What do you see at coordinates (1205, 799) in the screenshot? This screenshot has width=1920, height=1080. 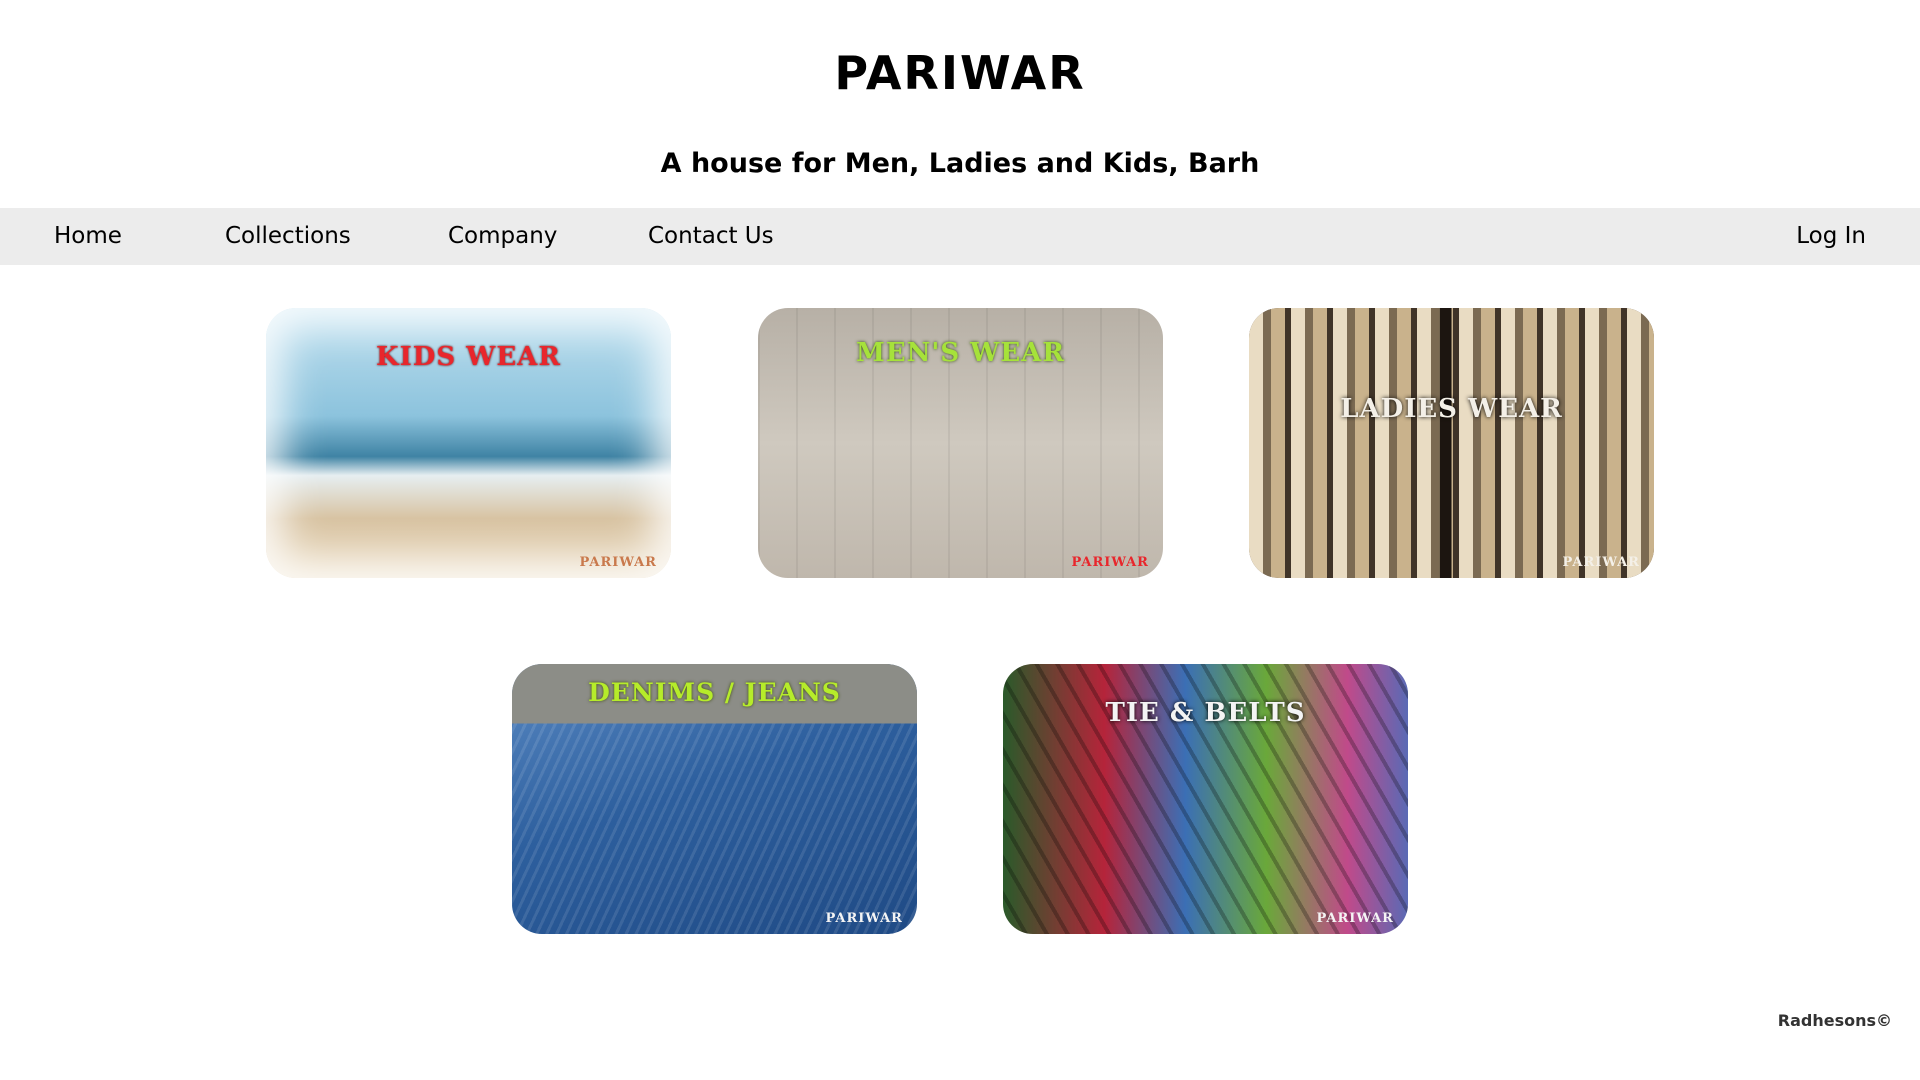 I see `category-card-tie-belts: TIE & BELTS PARIWAR` at bounding box center [1205, 799].